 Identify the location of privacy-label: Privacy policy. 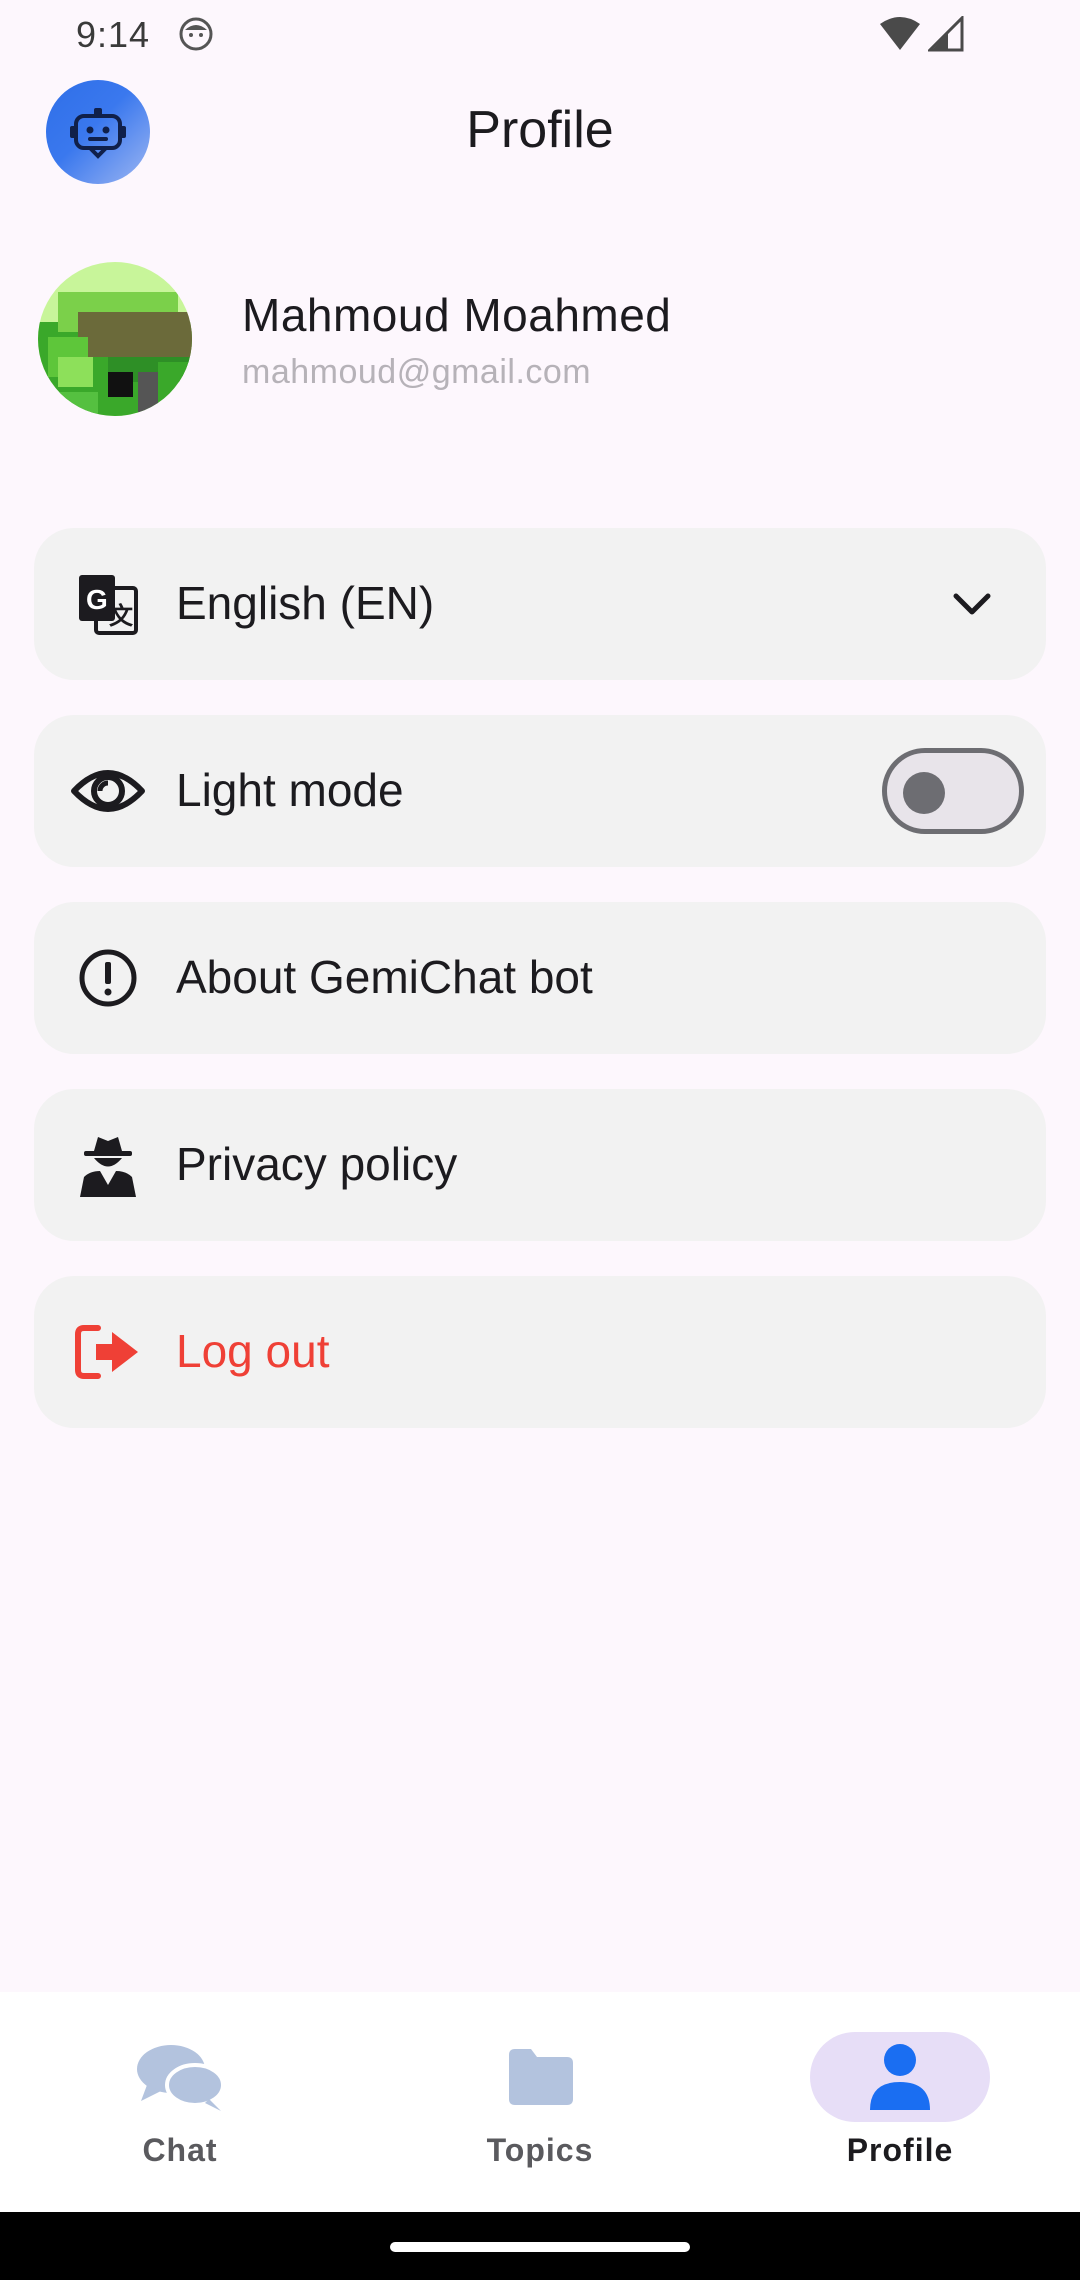
(317, 1164).